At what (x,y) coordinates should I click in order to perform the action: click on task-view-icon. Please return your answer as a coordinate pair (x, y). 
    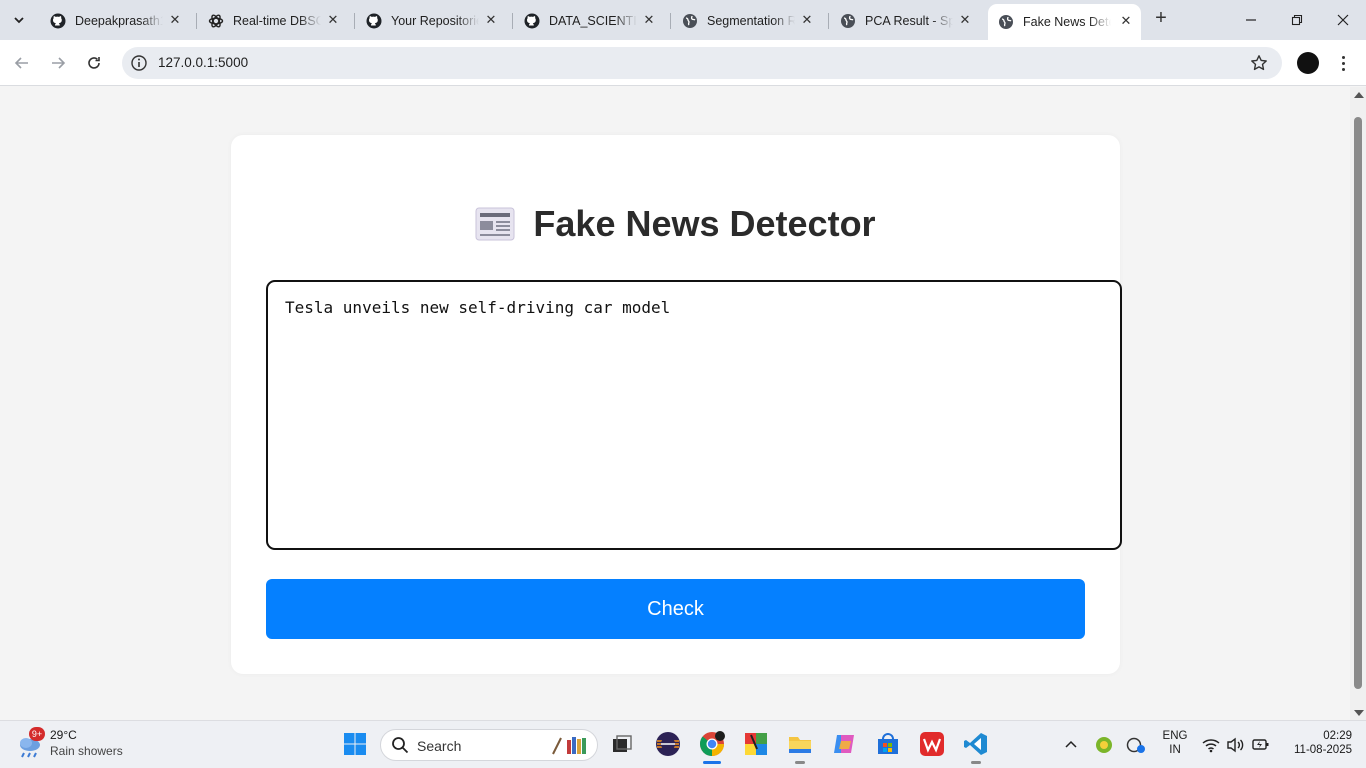
    Looking at the image, I should click on (622, 744).